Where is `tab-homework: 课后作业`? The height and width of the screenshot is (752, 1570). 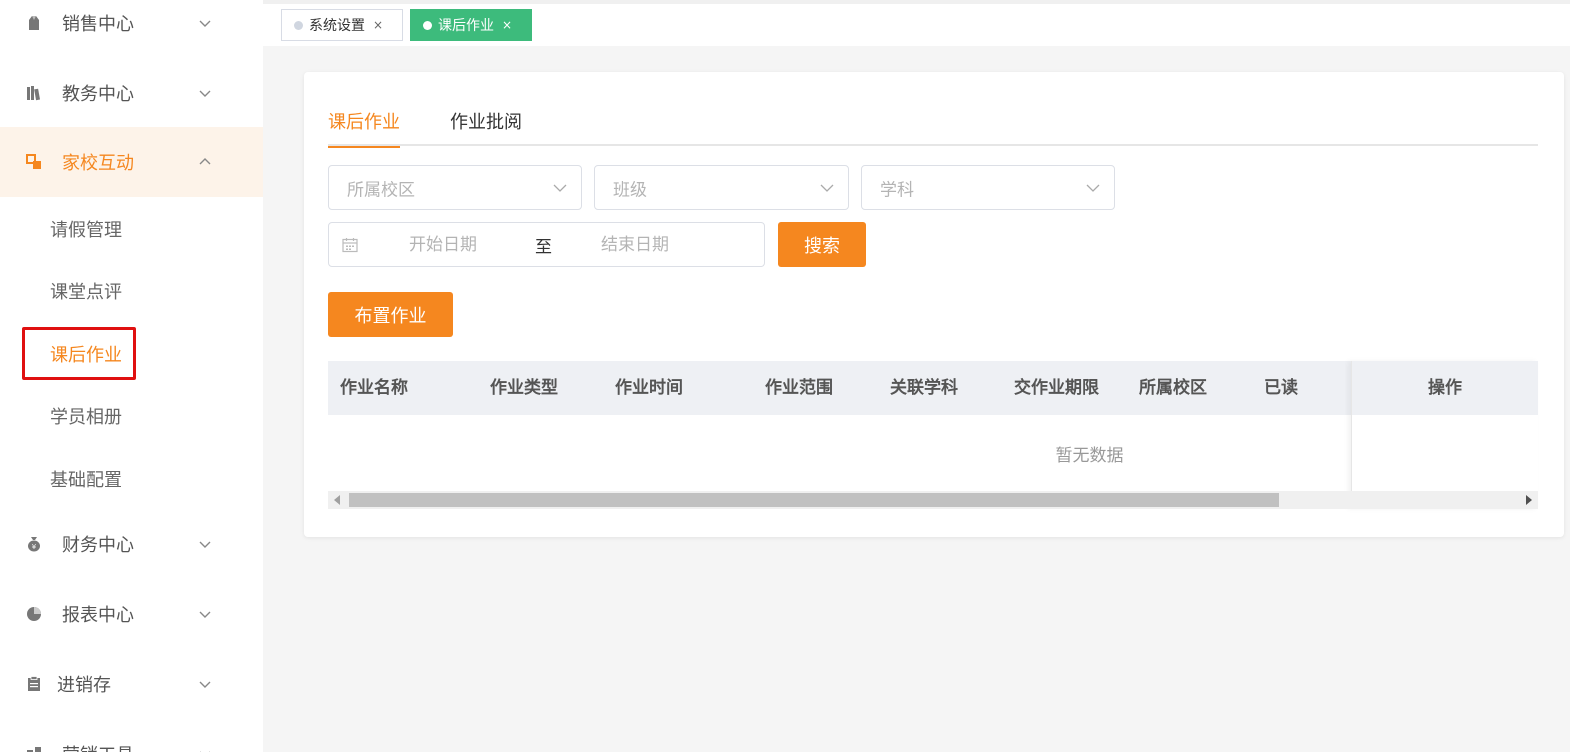
tab-homework: 课后作业 is located at coordinates (364, 128).